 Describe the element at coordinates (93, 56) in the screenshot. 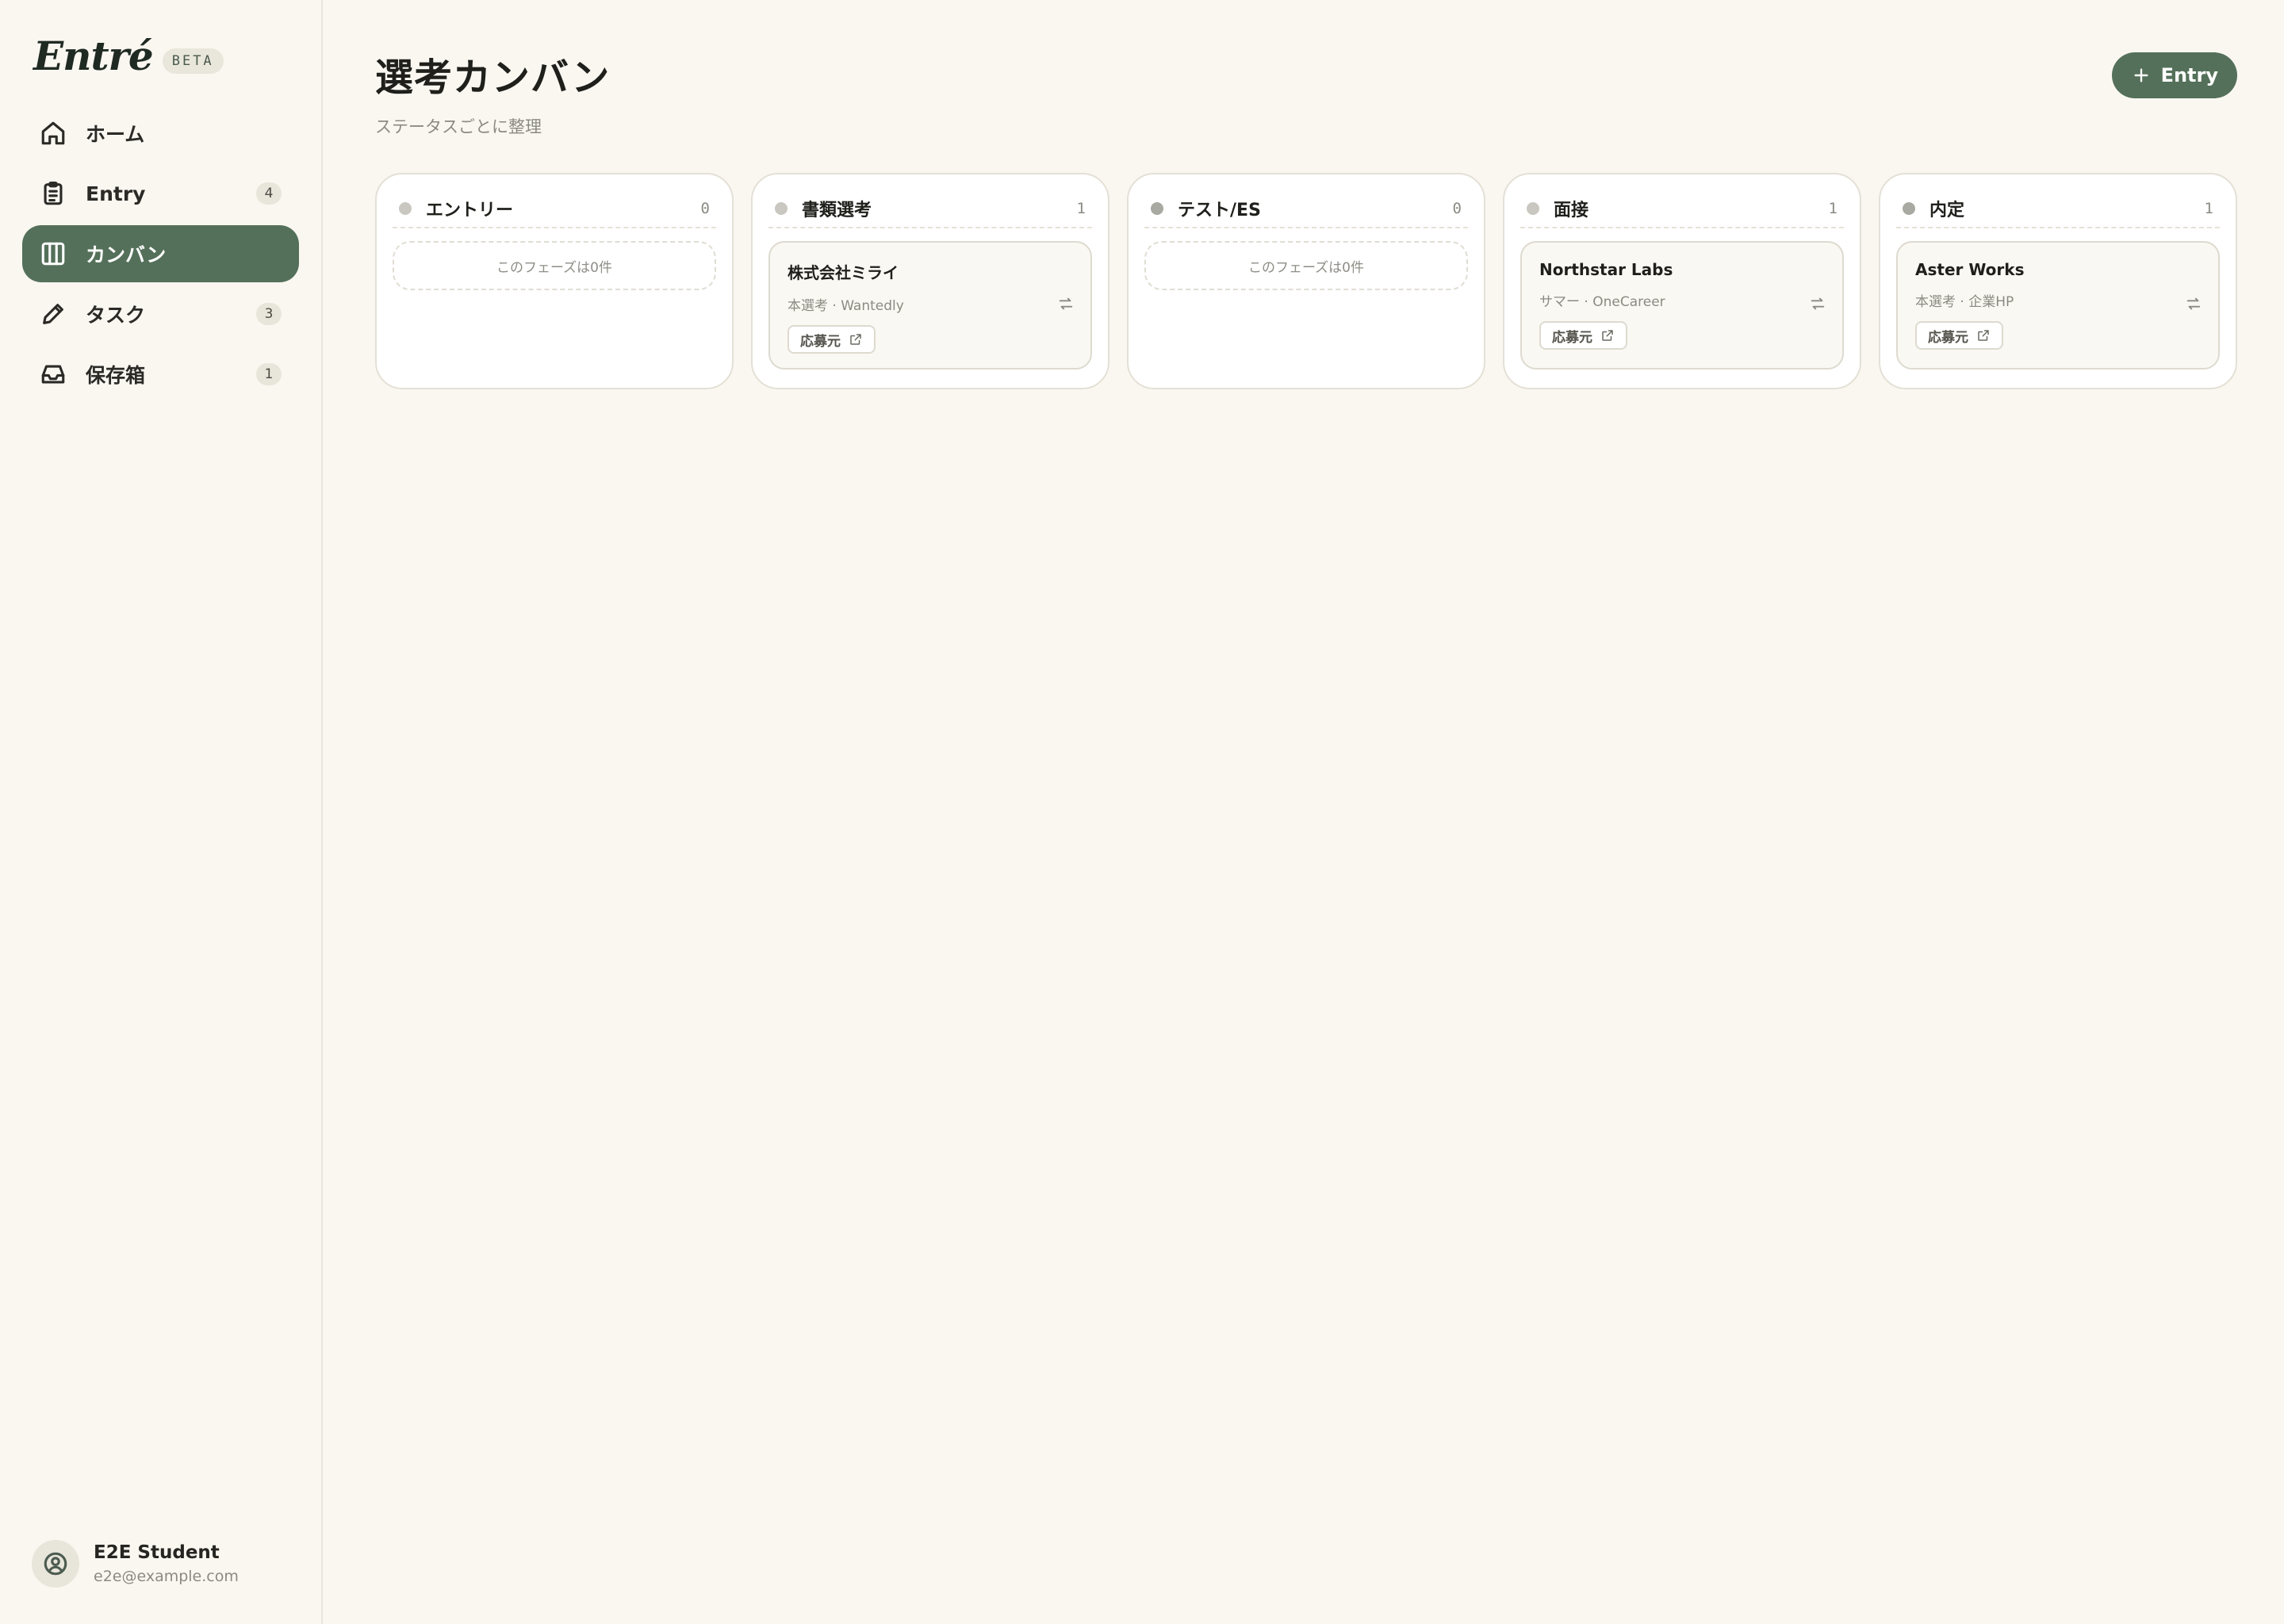

I see `brand-logo: Entré` at that location.